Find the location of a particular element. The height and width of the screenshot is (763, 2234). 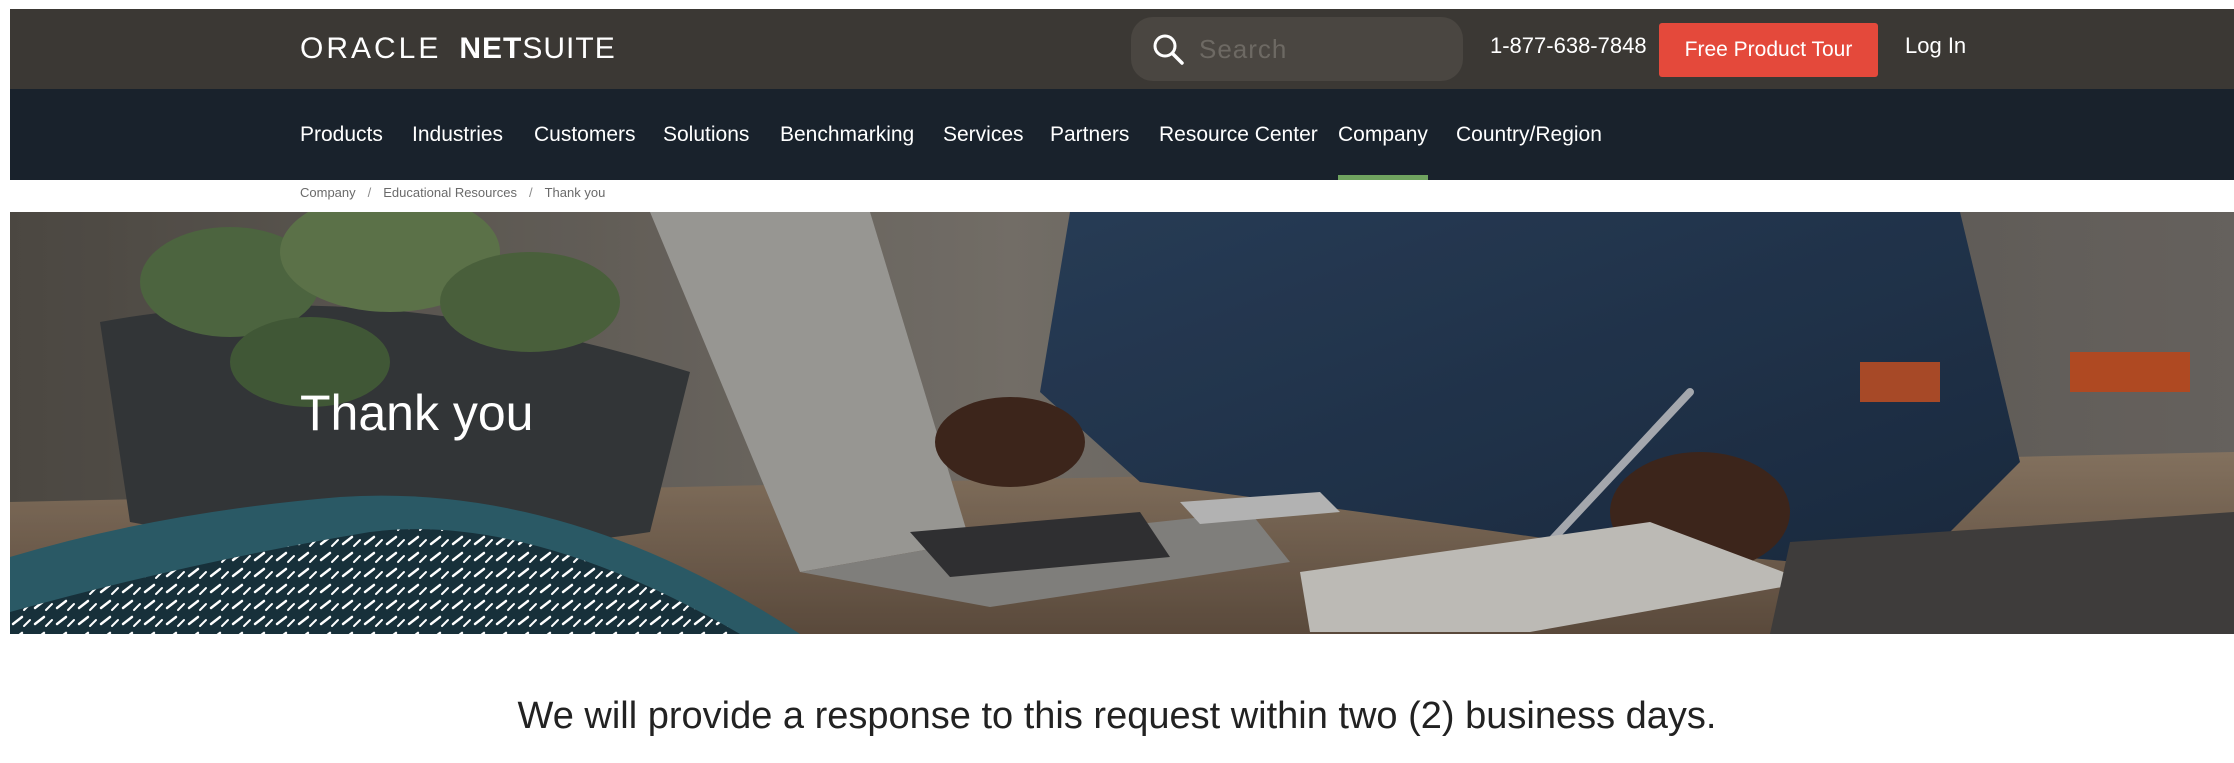

nav-item-solutions: Solutions is located at coordinates (706, 134).